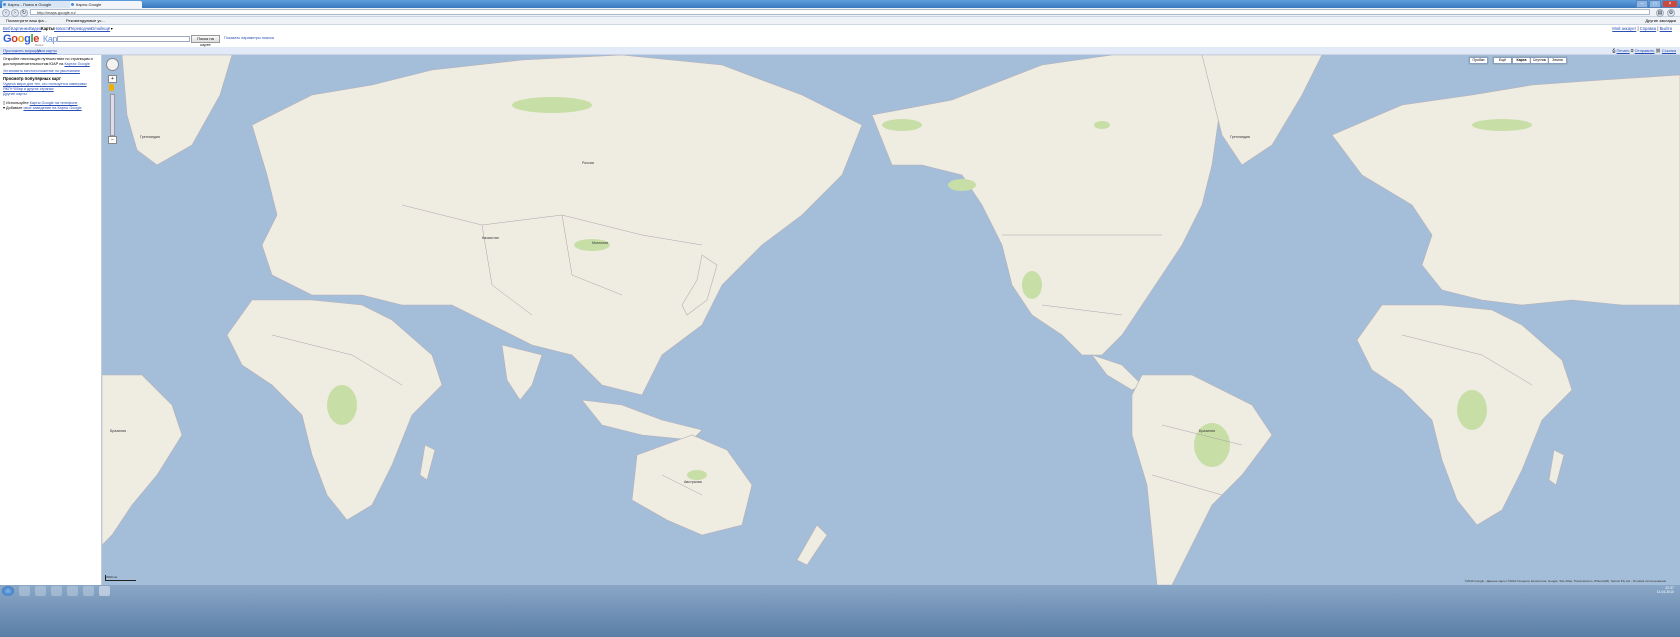 The height and width of the screenshot is (637, 1680). What do you see at coordinates (249, 38) in the screenshot?
I see `search-options-link: Показать параметры поиска` at bounding box center [249, 38].